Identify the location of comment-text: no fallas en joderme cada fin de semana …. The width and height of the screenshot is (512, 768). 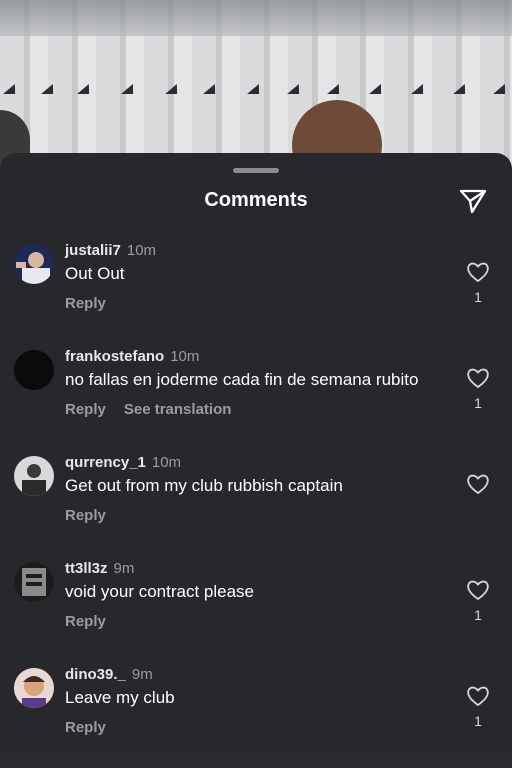
(242, 379).